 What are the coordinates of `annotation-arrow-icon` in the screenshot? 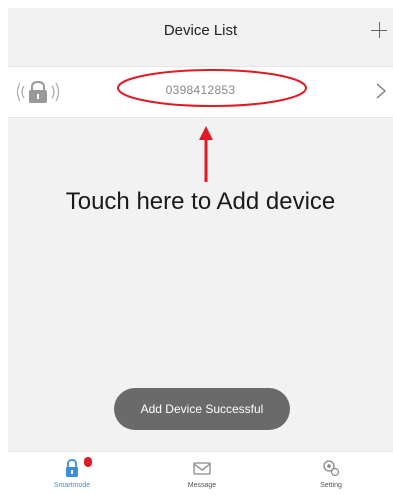 It's located at (206, 154).